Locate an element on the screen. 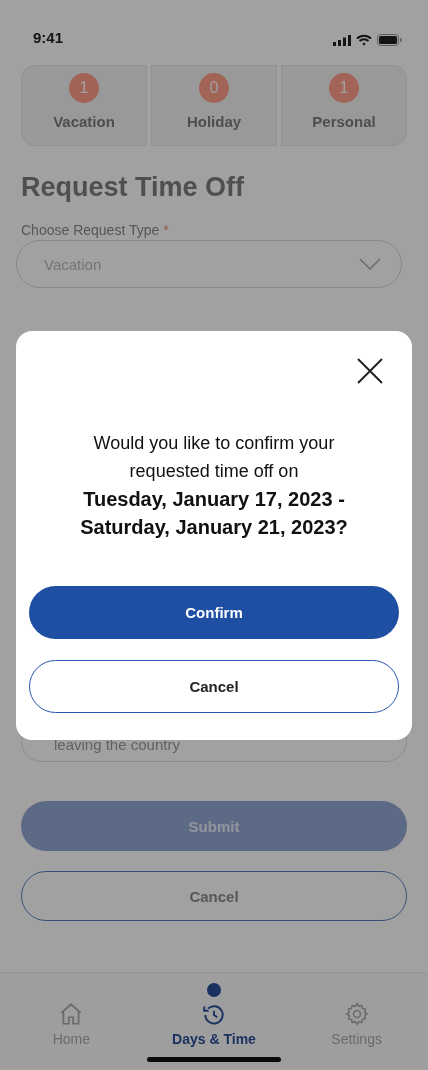  field-label: Choose Request Type * is located at coordinates (95, 230).